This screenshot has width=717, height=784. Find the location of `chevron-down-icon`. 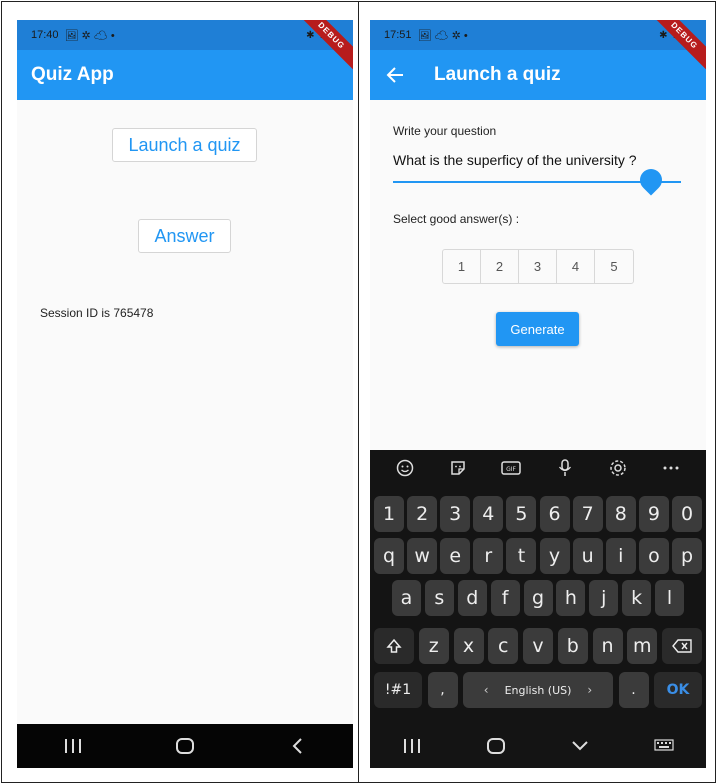

chevron-down-icon is located at coordinates (580, 746).